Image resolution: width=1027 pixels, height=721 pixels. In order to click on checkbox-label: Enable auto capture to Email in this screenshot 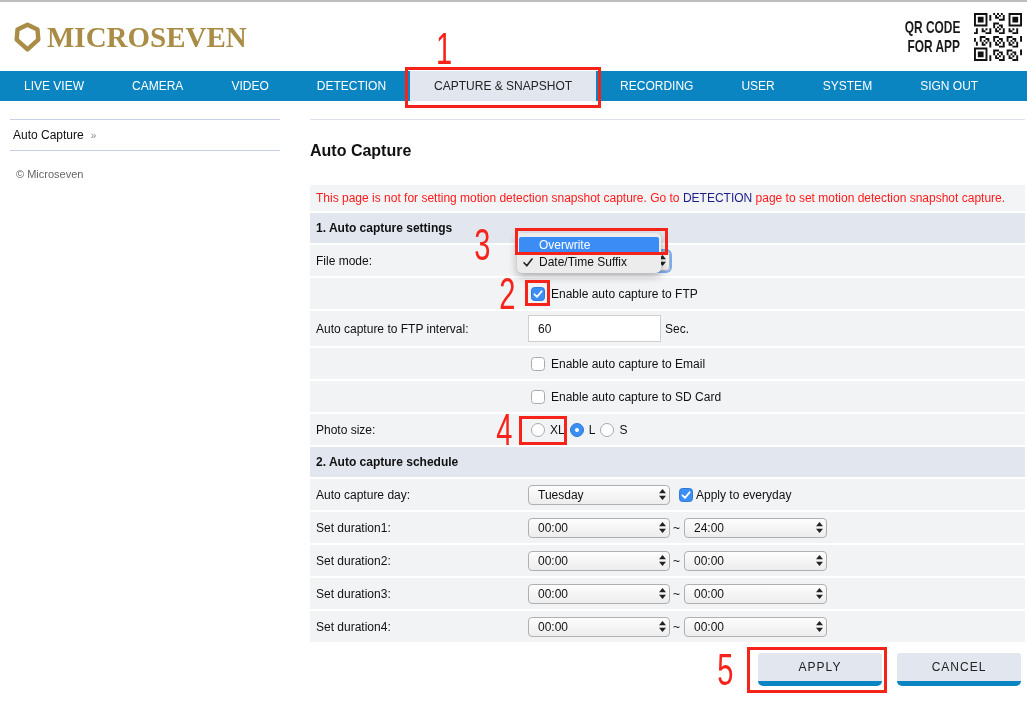, I will do `click(628, 363)`.